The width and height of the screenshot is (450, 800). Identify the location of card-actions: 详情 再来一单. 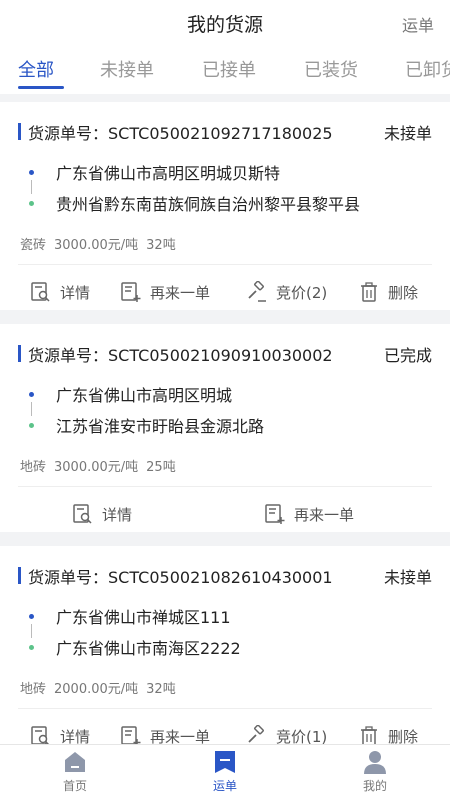
(225, 514).